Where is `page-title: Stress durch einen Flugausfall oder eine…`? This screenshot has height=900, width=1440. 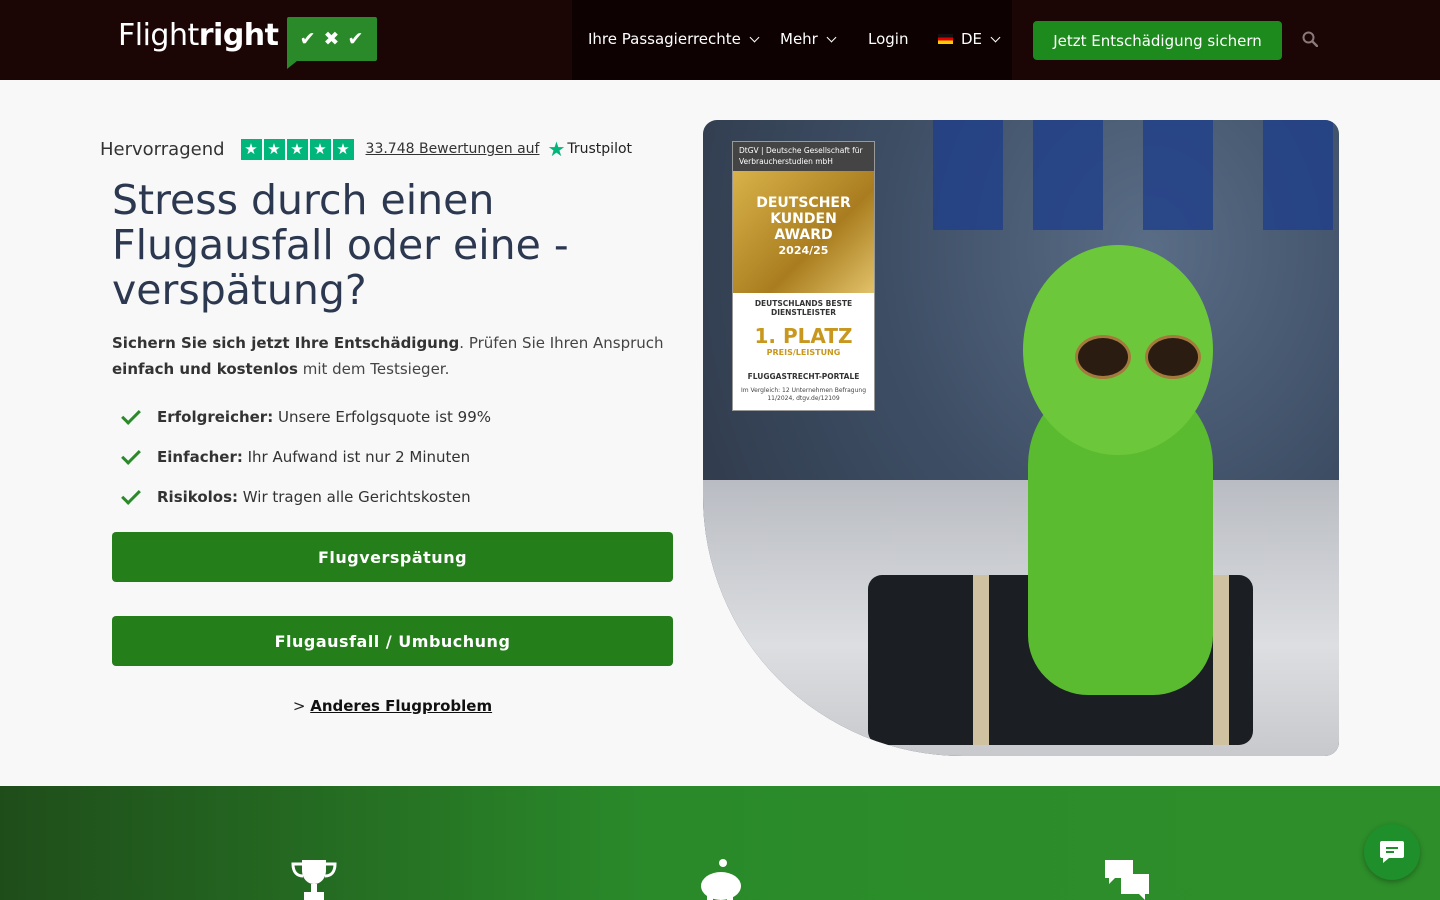 page-title: Stress durch einen Flugausfall oder eine… is located at coordinates (340, 245).